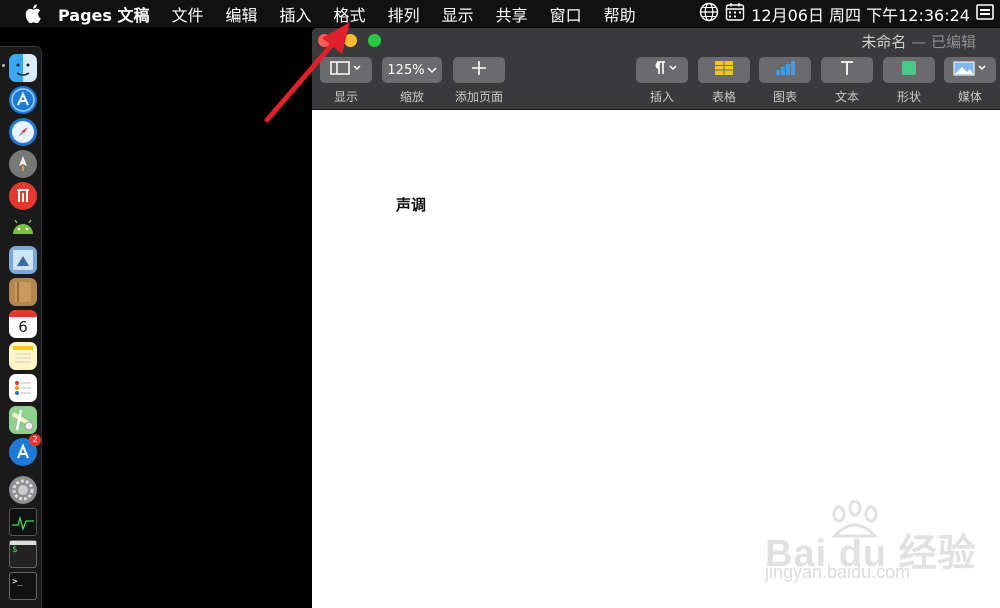 Image resolution: width=1000 pixels, height=608 pixels. What do you see at coordinates (188, 14) in the screenshot?
I see `menu-file: 文件` at bounding box center [188, 14].